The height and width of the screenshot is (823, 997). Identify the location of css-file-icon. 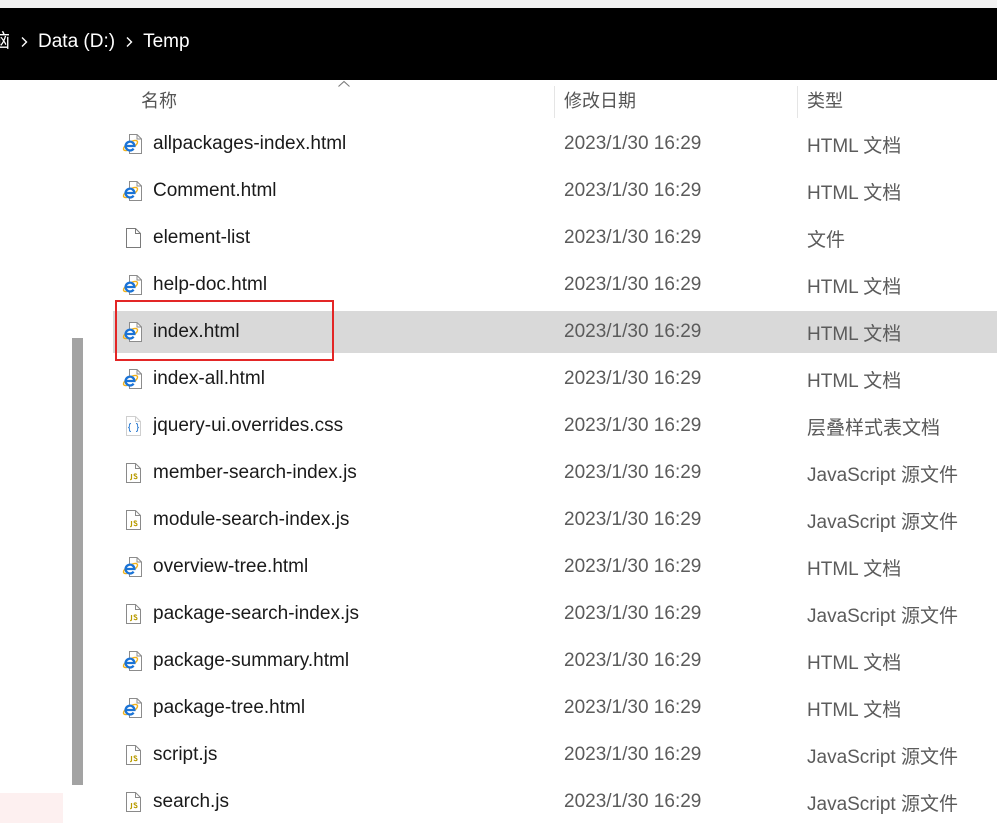
(133, 426).